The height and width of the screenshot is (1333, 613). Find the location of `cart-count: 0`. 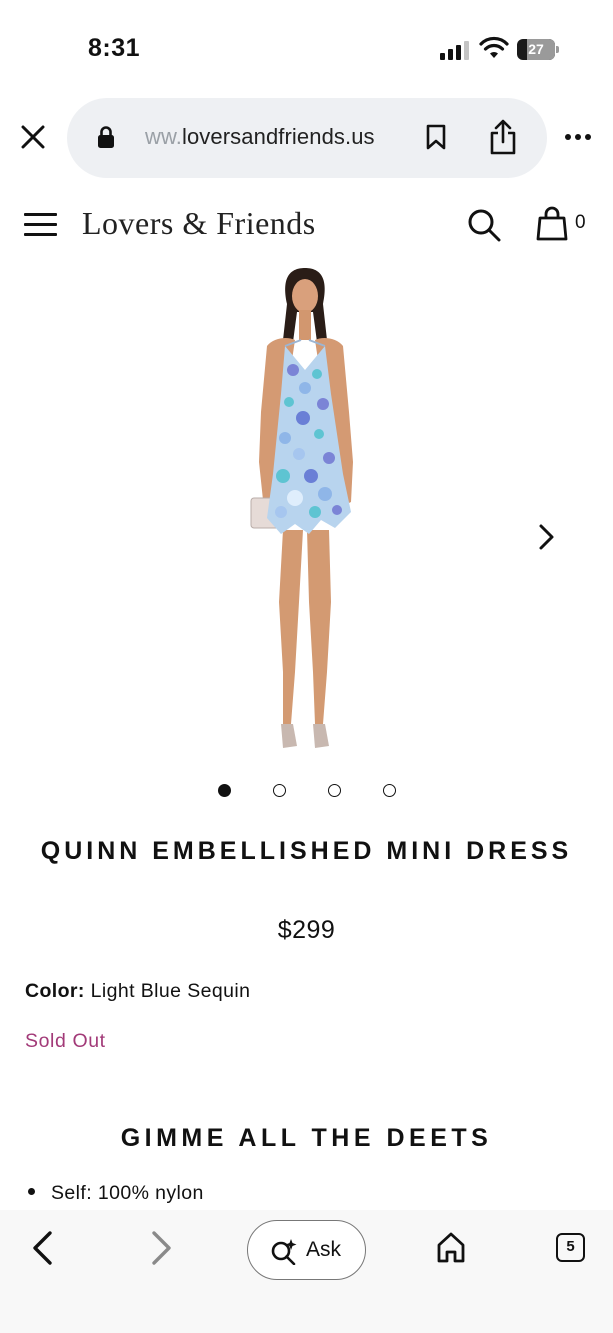

cart-count: 0 is located at coordinates (580, 222).